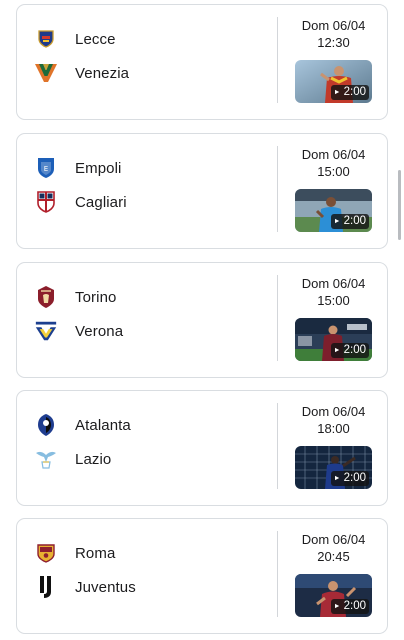 The image size is (404, 640). Describe the element at coordinates (46, 202) in the screenshot. I see `cagliari-crest-icon` at that location.